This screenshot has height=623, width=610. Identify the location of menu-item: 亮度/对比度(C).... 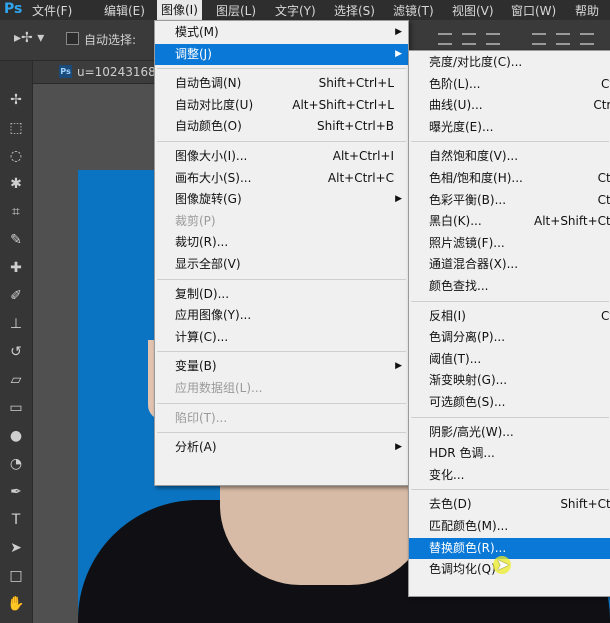
(509, 62).